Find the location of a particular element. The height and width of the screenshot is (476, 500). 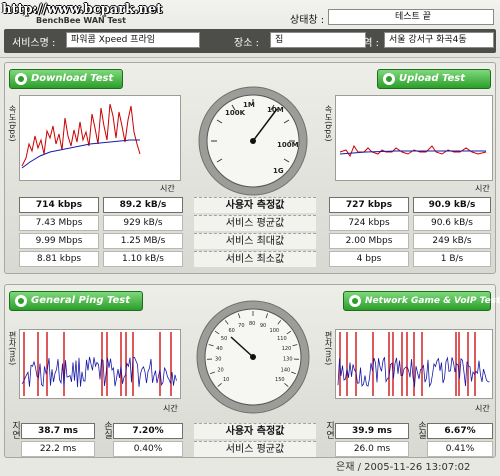

upload-user-bytes: 90.9 kB/s is located at coordinates (452, 205).